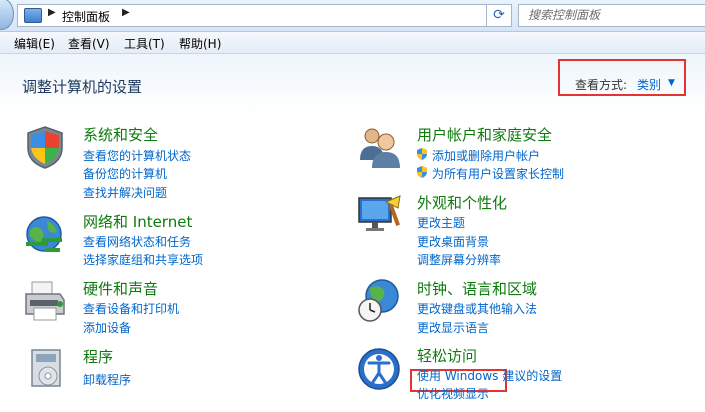 This screenshot has width=705, height=412. What do you see at coordinates (477, 288) in the screenshot?
I see `category-clock-language-region: 时钟、语言和区域` at bounding box center [477, 288].